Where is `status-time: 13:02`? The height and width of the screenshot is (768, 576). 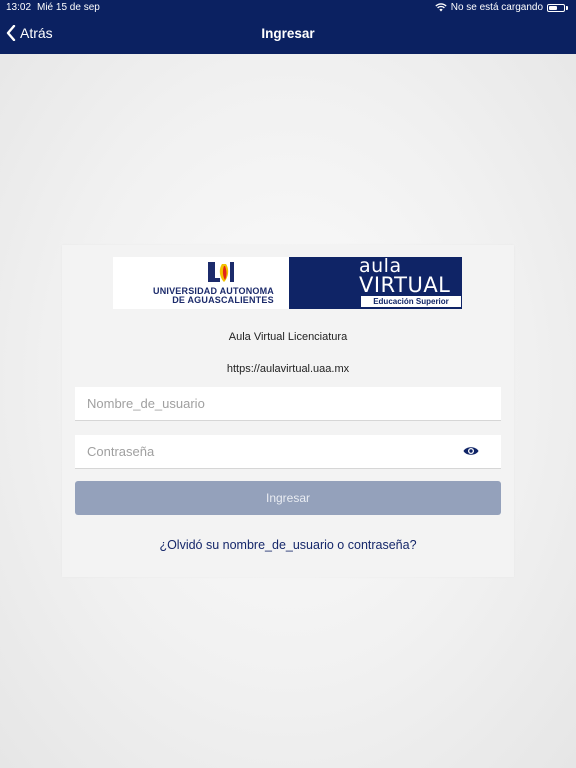
status-time: 13:02 is located at coordinates (19, 7).